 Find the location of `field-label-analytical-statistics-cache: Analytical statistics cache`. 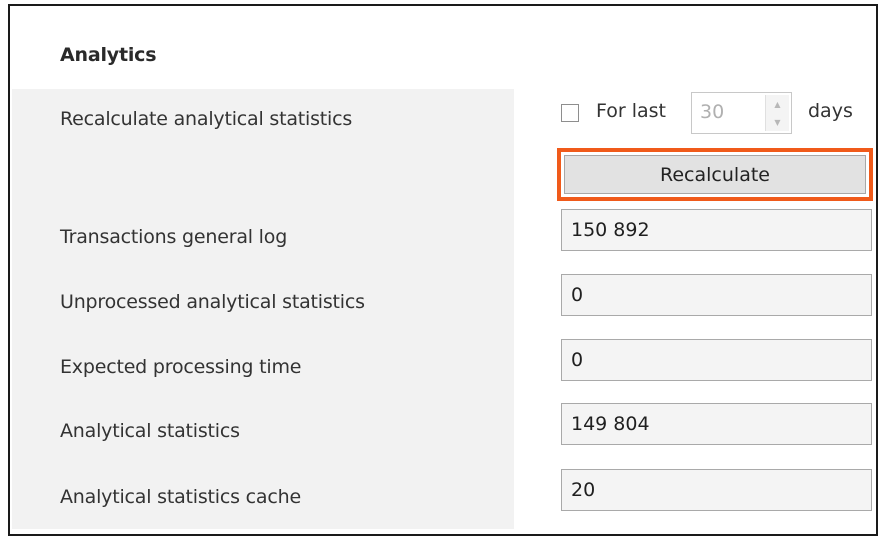

field-label-analytical-statistics-cache: Analytical statistics cache is located at coordinates (180, 497).